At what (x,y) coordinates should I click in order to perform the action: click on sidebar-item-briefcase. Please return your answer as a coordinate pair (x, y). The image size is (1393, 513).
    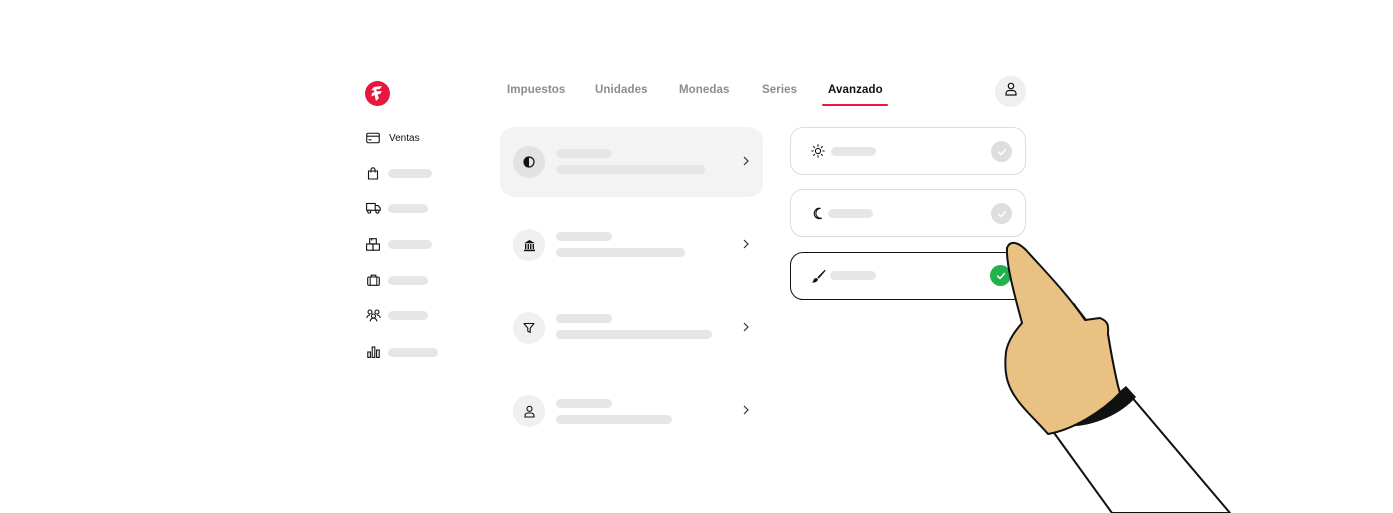
    Looking at the image, I should click on (396, 280).